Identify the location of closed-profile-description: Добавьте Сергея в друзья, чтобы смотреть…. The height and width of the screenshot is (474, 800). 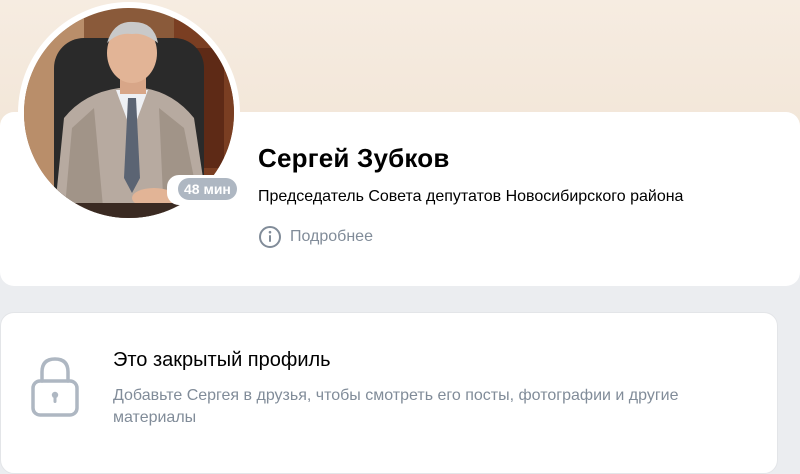
(396, 406).